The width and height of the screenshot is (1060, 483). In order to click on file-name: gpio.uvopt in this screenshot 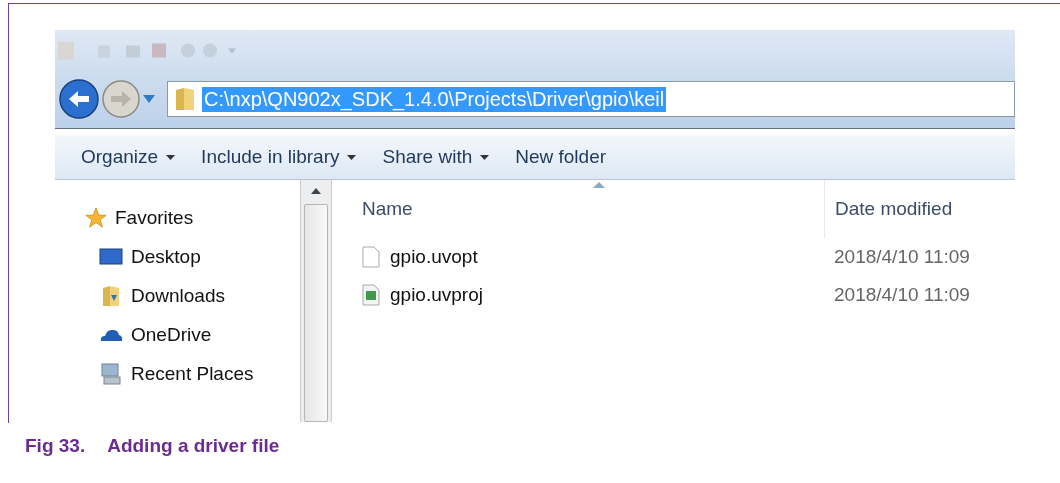, I will do `click(598, 257)`.